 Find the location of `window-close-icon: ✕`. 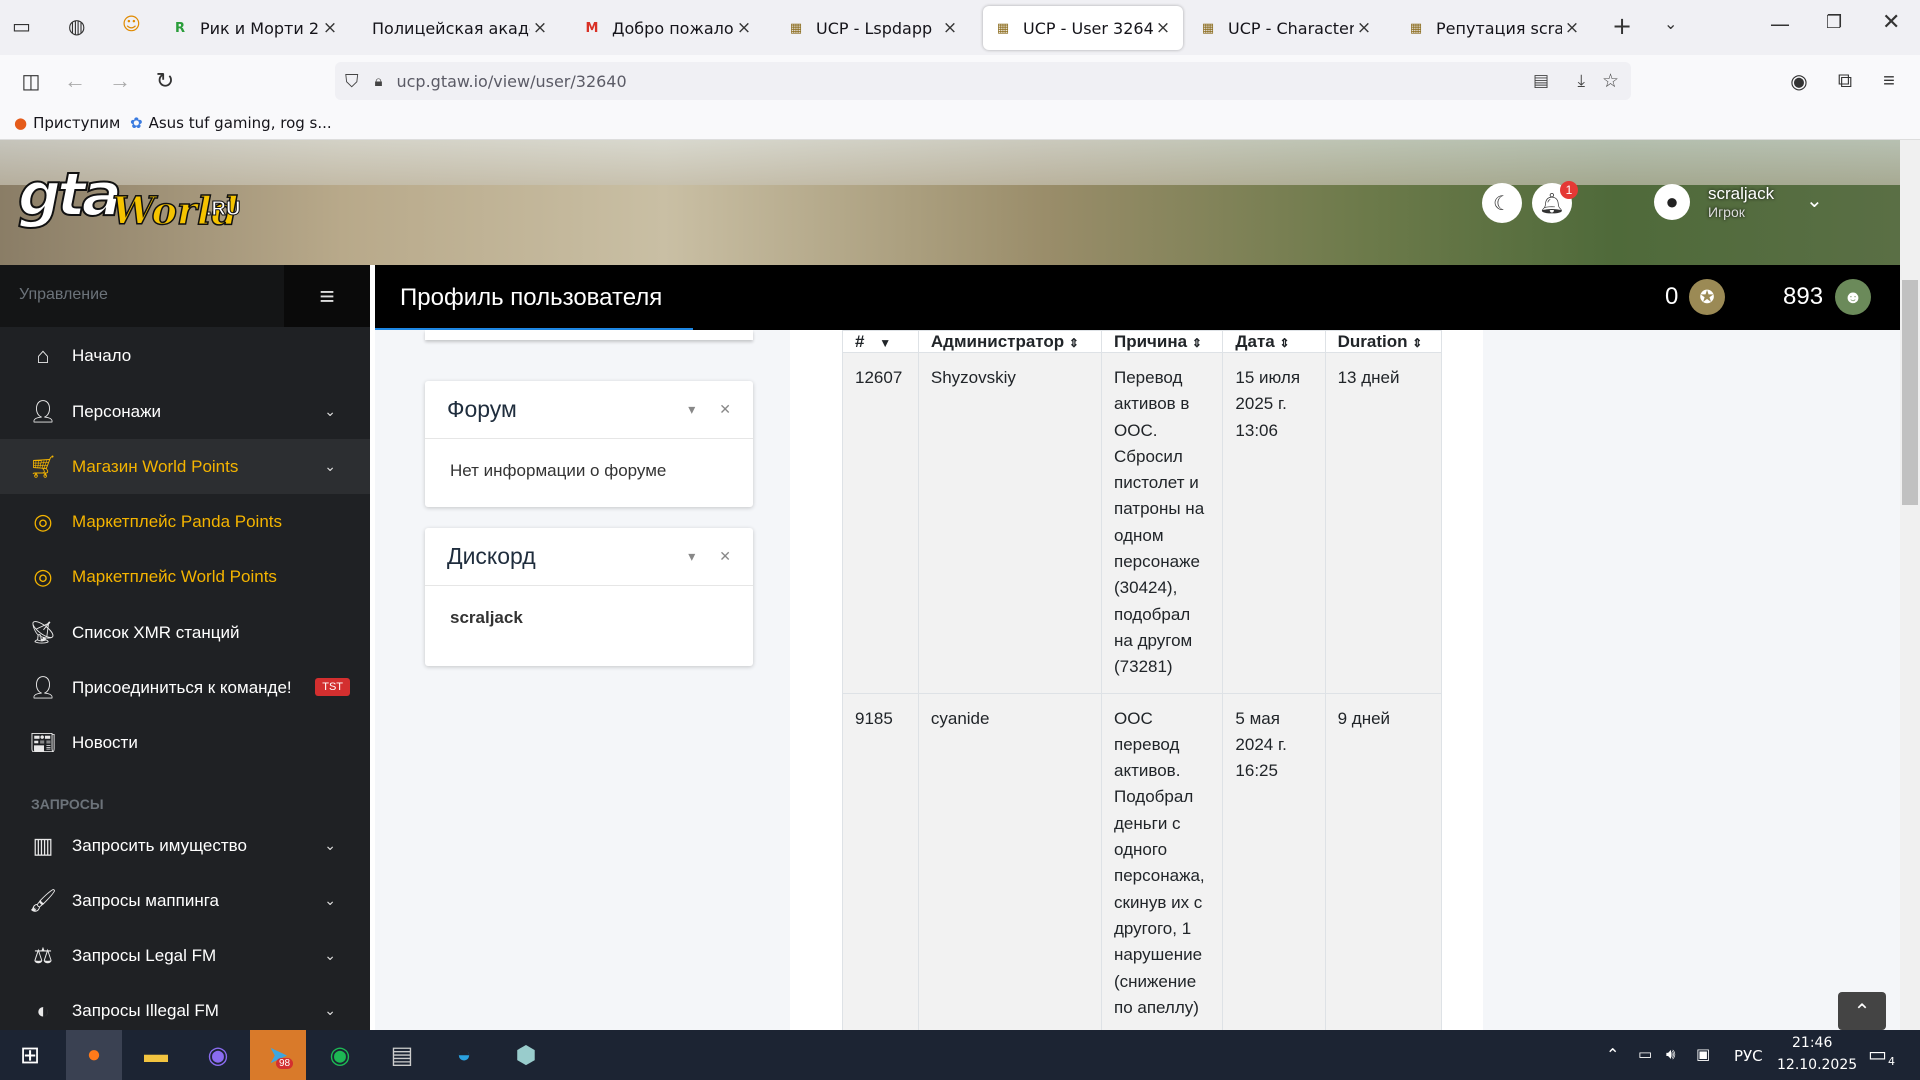

window-close-icon: ✕ is located at coordinates (1891, 22).